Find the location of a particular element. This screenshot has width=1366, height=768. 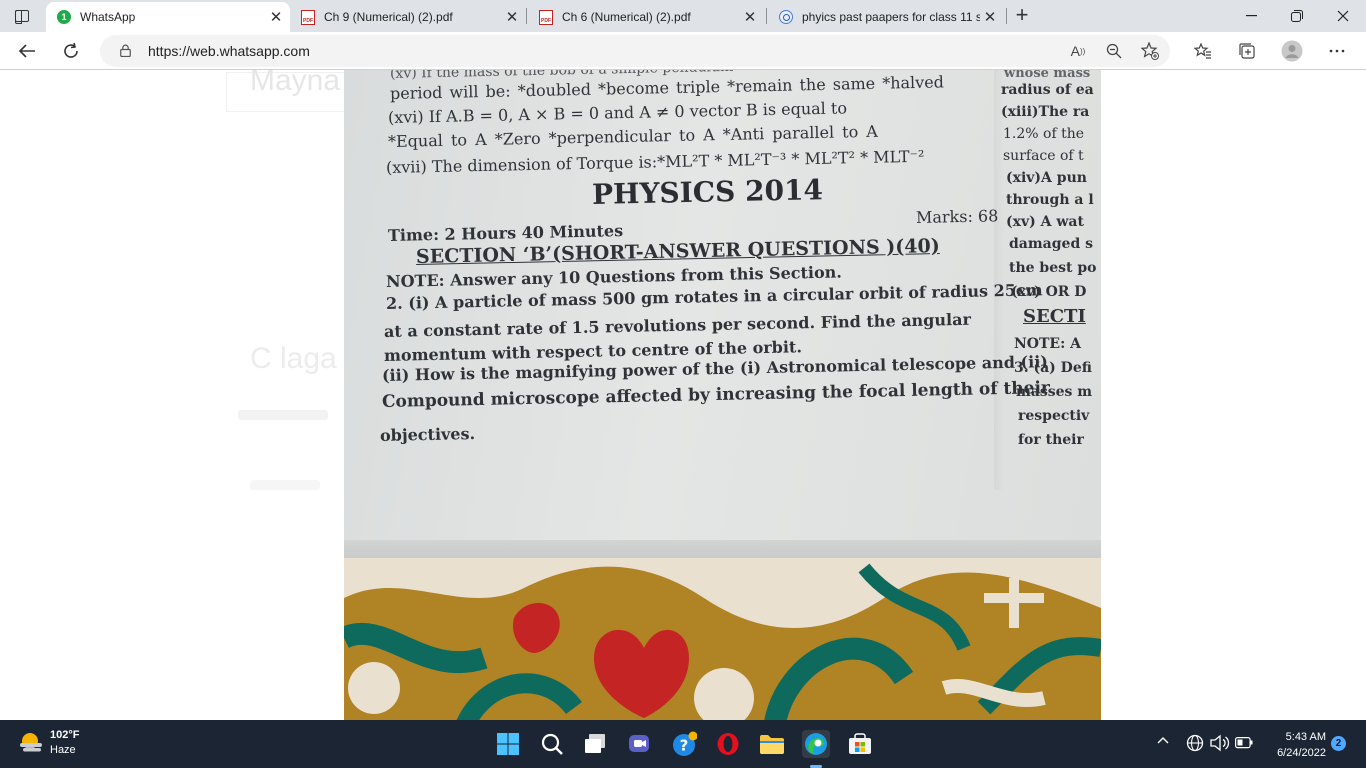

scan-line: damaged s is located at coordinates (1051, 244).